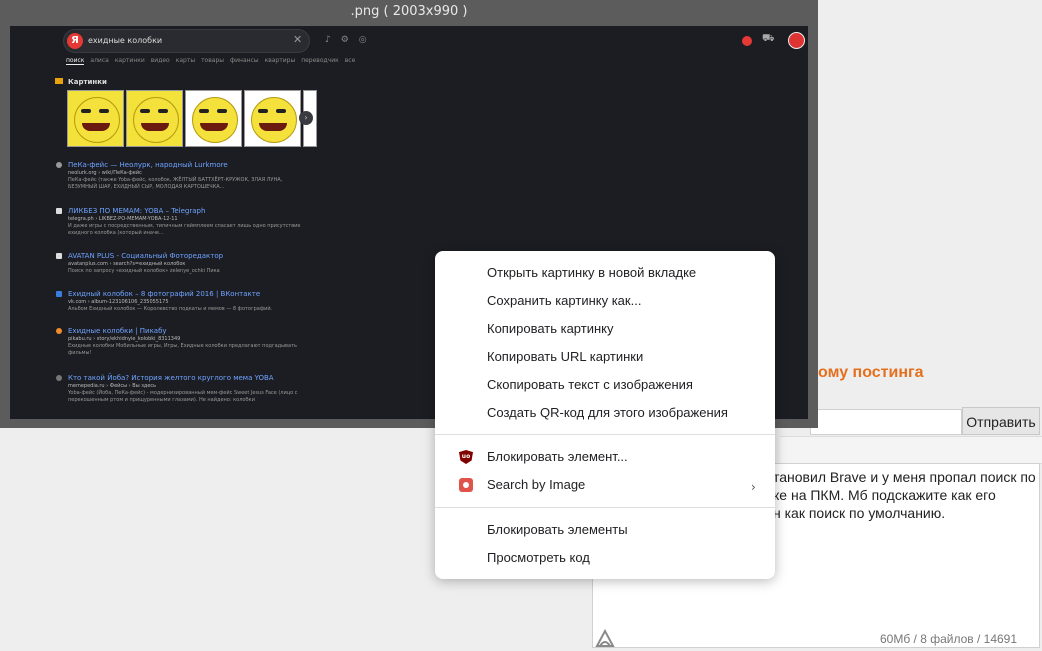 Image resolution: width=1042 pixels, height=651 pixels. What do you see at coordinates (627, 329) in the screenshot?
I see `menu-copy-image: Копировать картинку` at bounding box center [627, 329].